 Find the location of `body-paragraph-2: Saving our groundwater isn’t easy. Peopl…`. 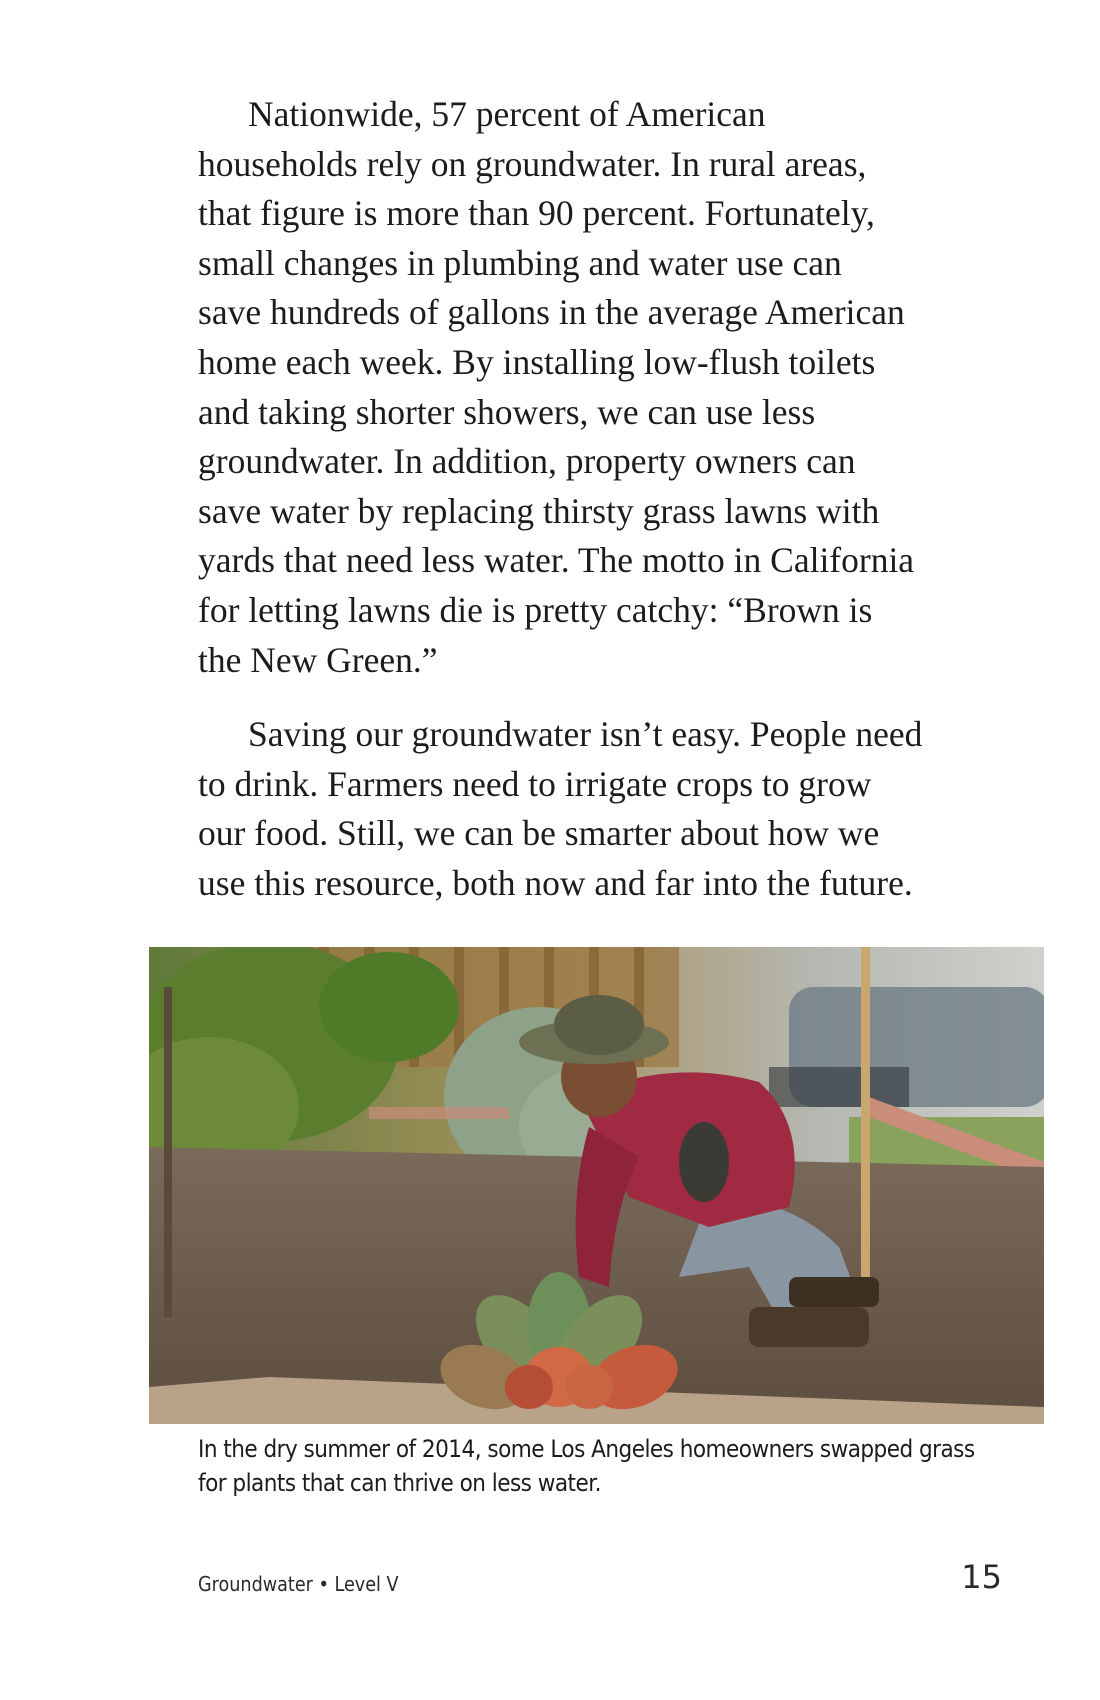

body-paragraph-2: Saving our groundwater isn’t easy. Peopl… is located at coordinates (598, 809).